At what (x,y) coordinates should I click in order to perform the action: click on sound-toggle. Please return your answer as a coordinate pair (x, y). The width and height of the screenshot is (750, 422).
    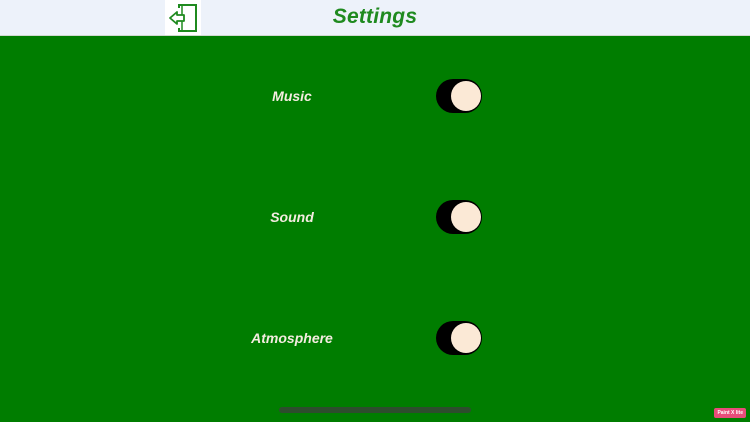
    Looking at the image, I should click on (459, 217).